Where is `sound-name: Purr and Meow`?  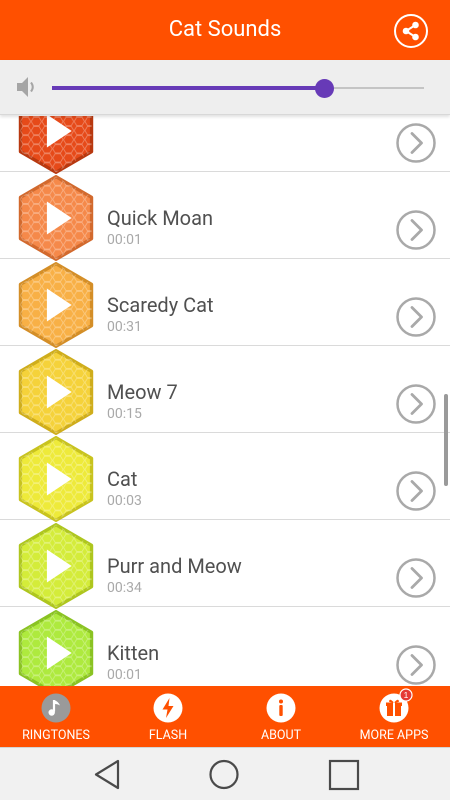 sound-name: Purr and Meow is located at coordinates (174, 566).